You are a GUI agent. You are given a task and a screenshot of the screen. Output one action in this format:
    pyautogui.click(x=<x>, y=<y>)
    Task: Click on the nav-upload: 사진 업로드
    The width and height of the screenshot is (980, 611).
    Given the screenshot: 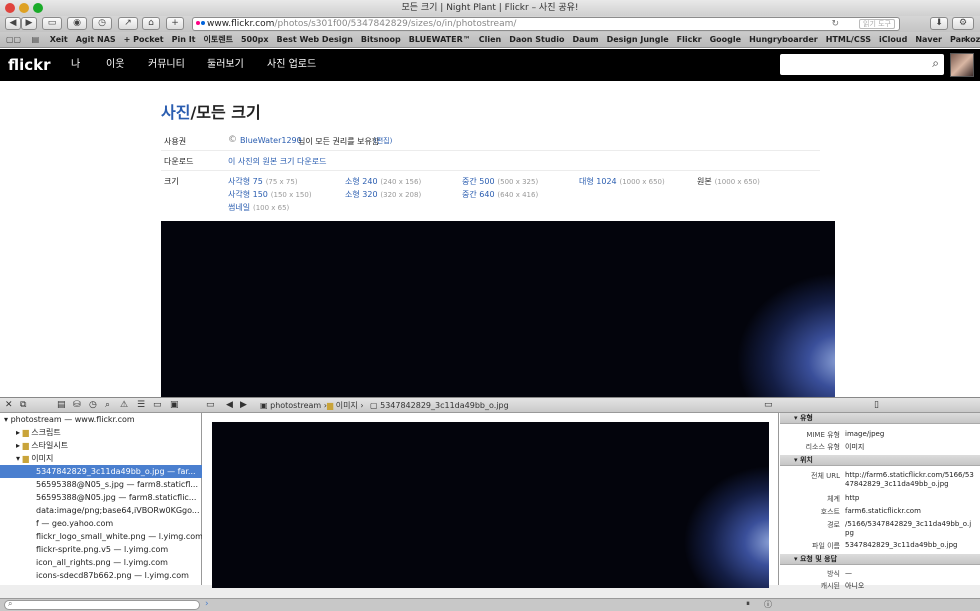 What is the action you would take?
    pyautogui.click(x=291, y=65)
    